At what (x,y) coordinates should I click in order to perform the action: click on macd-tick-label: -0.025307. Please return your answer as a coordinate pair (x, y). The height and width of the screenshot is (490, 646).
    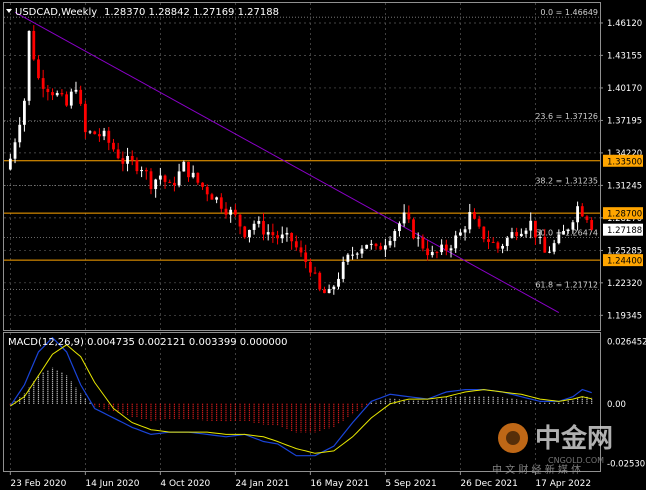
    Looking at the image, I should click on (626, 464).